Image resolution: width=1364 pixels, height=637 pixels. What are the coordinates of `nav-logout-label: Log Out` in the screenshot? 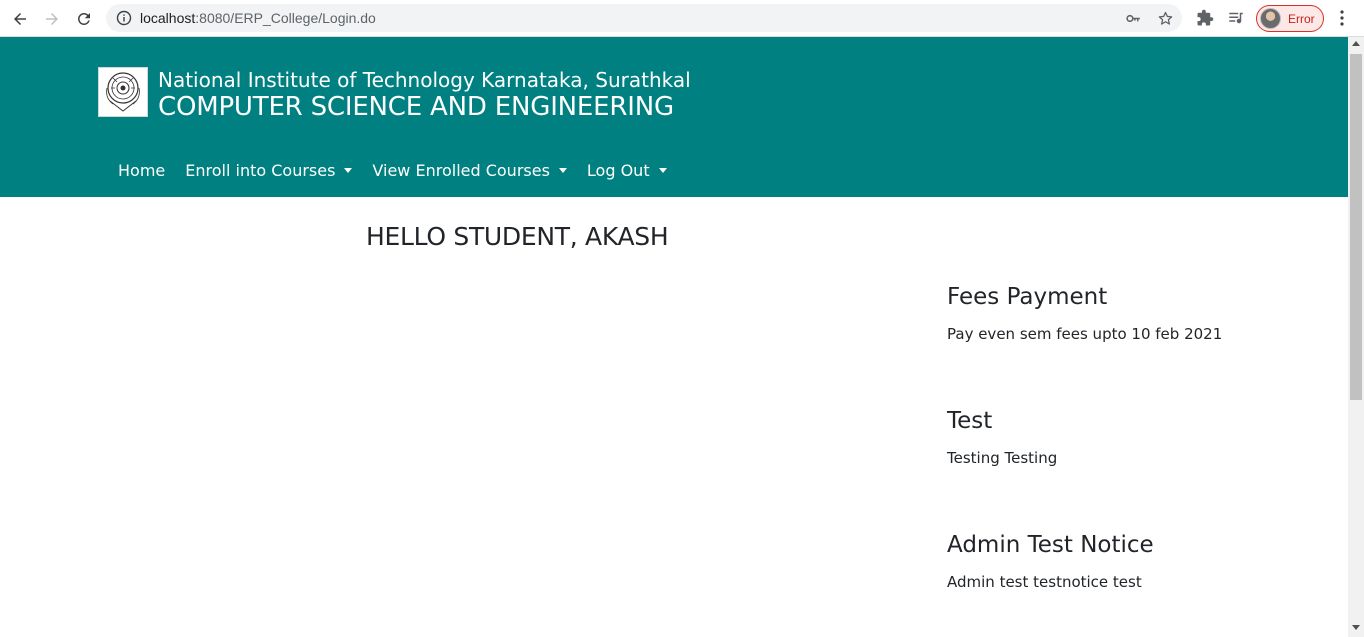 It's located at (618, 170).